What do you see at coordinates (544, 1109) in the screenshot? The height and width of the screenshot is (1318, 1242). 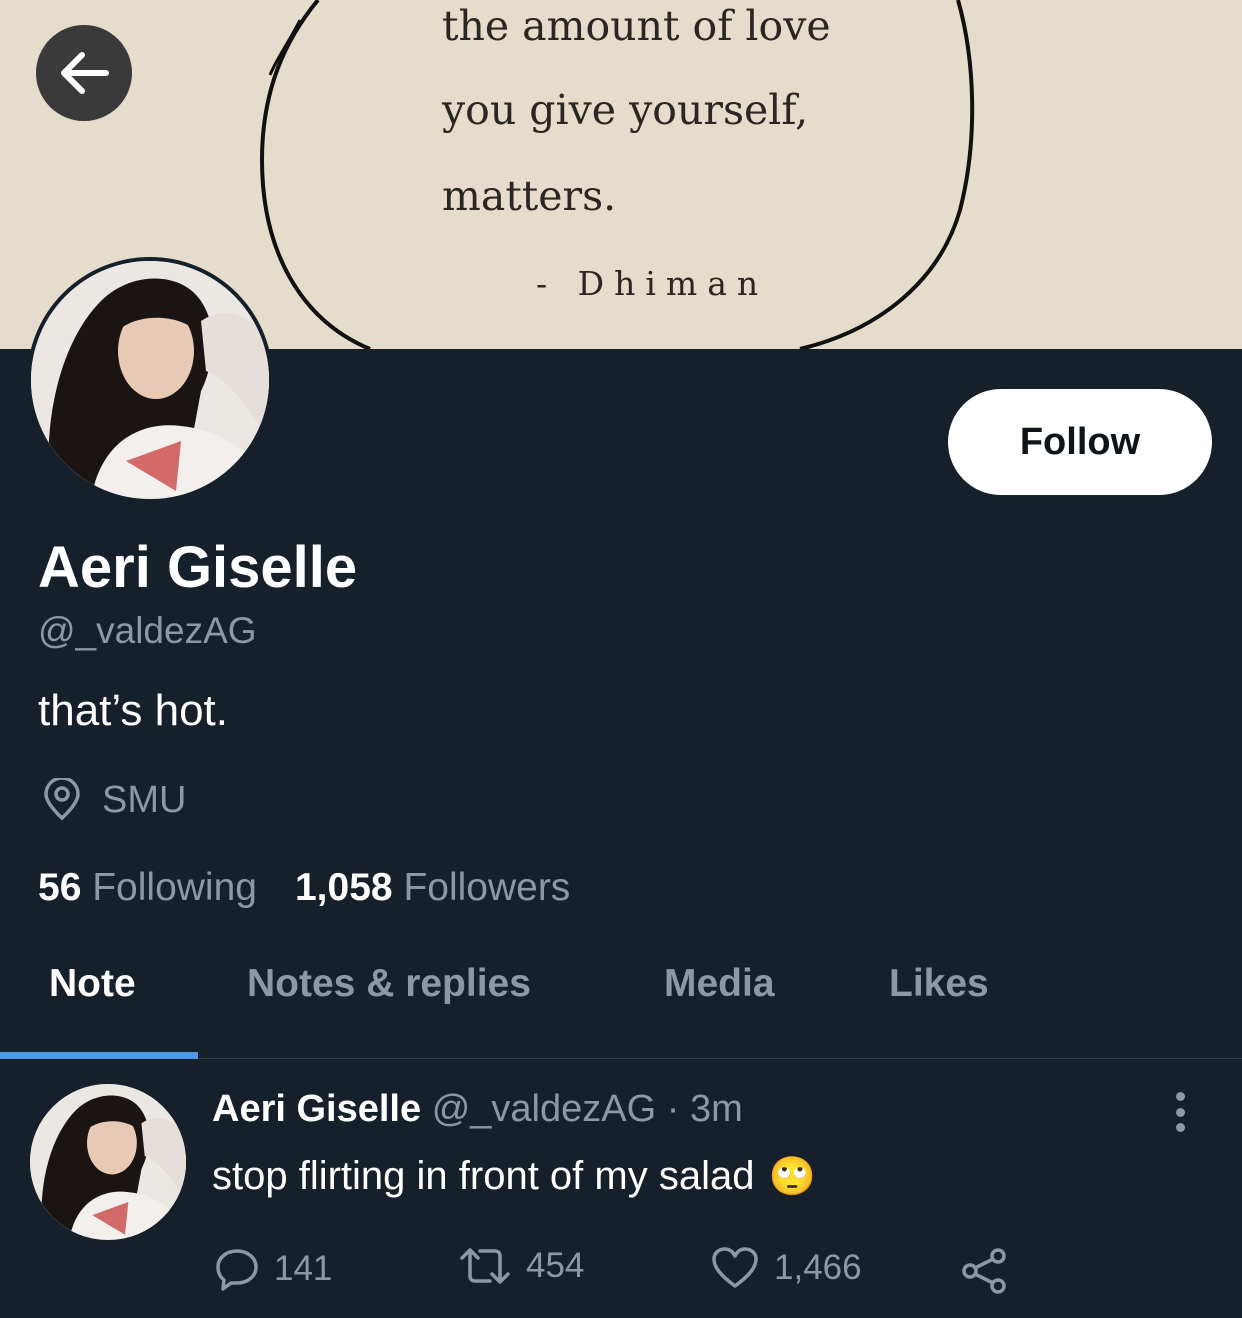 I see `tweet-author-handle: @_valdezAG` at bounding box center [544, 1109].